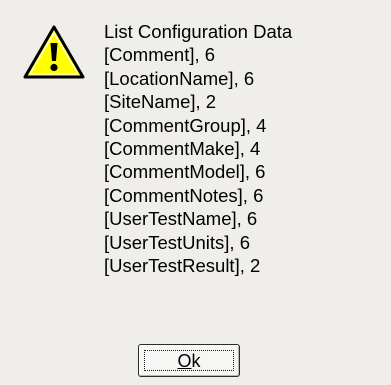 This screenshot has height=385, width=391. Describe the element at coordinates (160, 102) in the screenshot. I see `config-line: [SiteName], 2` at that location.